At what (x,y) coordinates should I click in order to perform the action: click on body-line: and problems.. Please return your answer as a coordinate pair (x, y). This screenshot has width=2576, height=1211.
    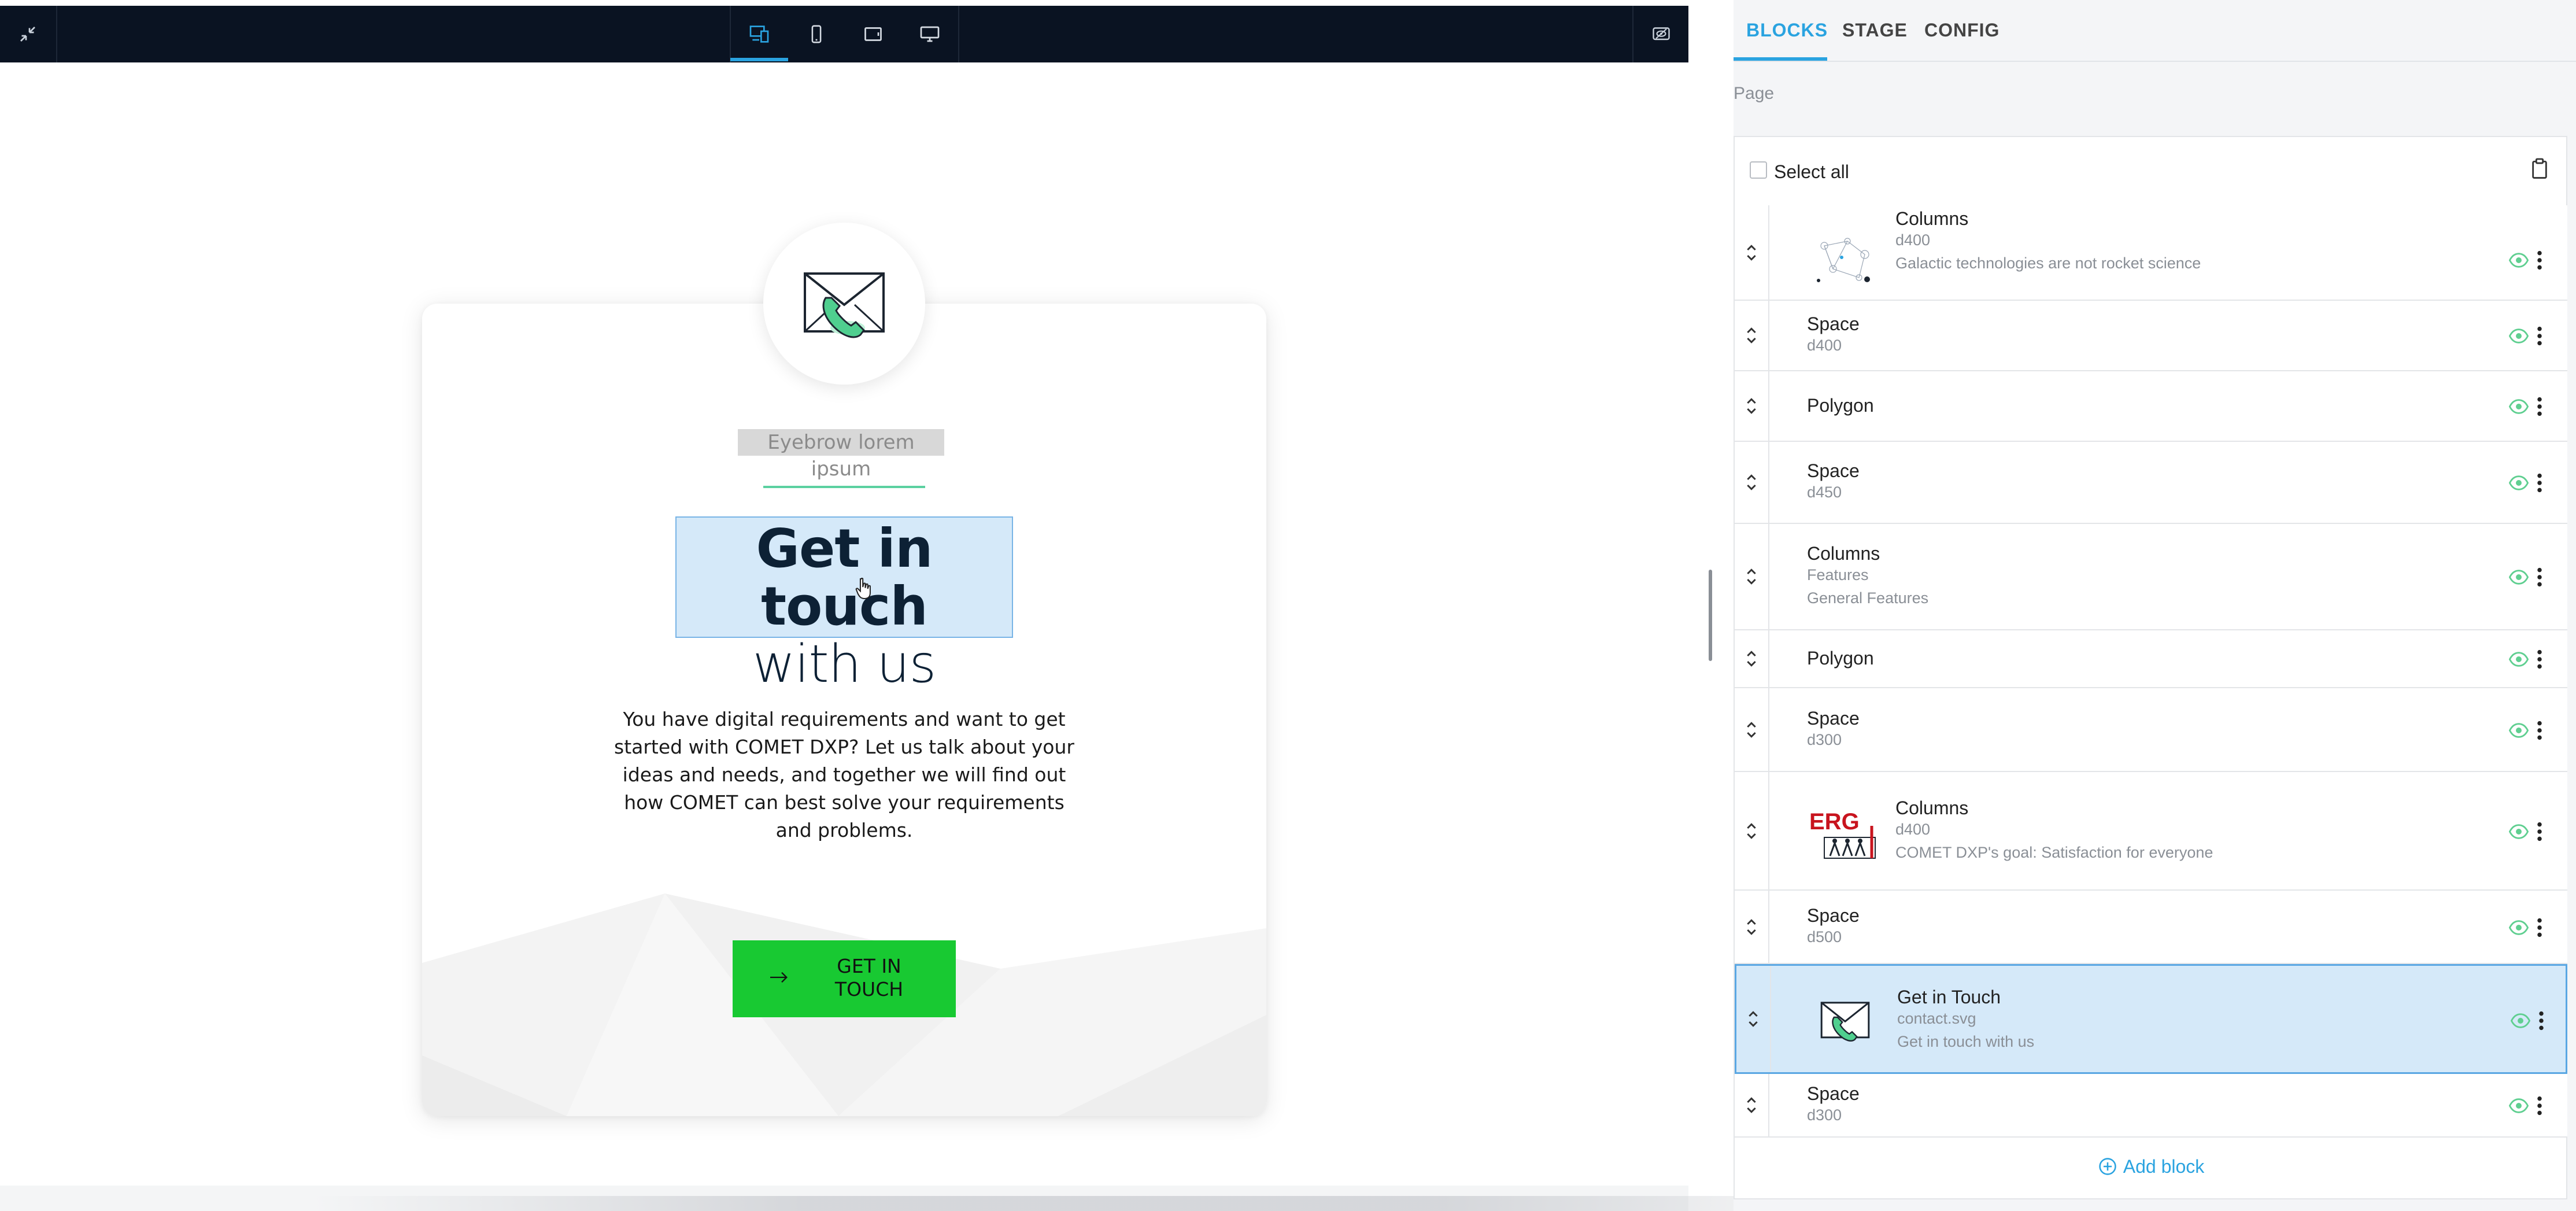
    Looking at the image, I should click on (844, 830).